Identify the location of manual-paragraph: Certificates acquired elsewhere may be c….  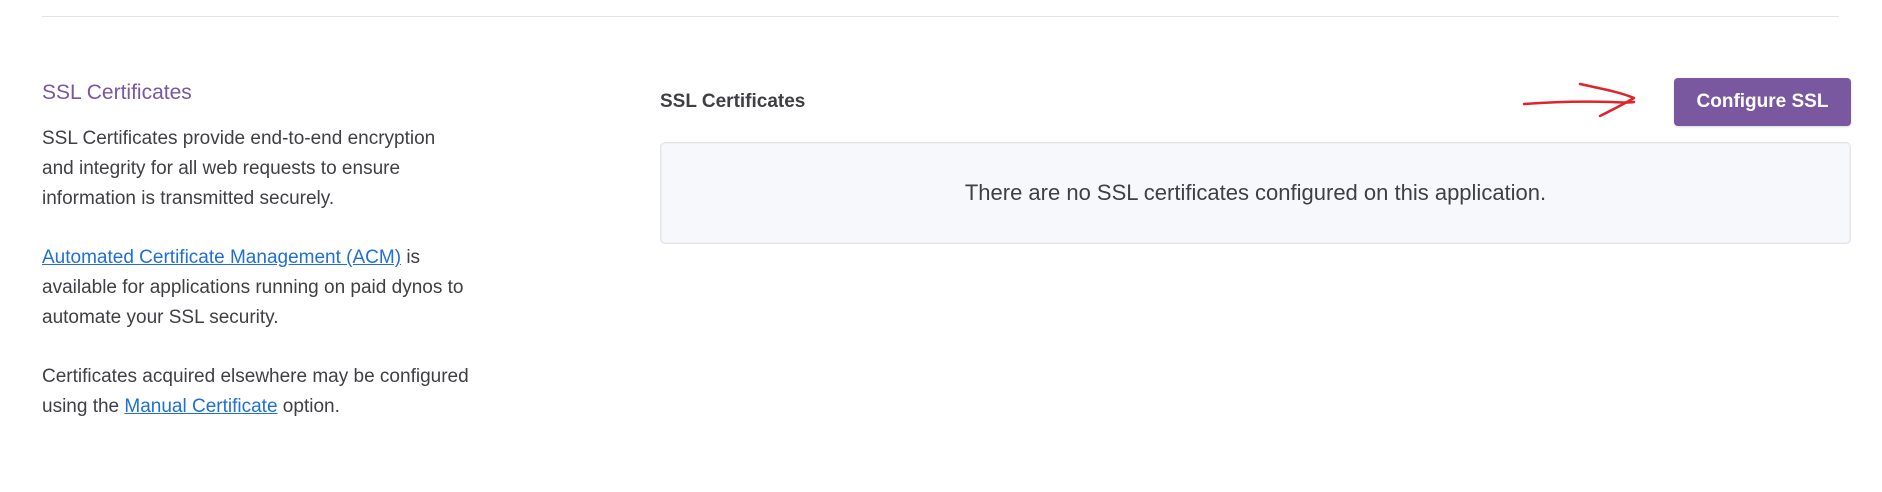
(257, 392).